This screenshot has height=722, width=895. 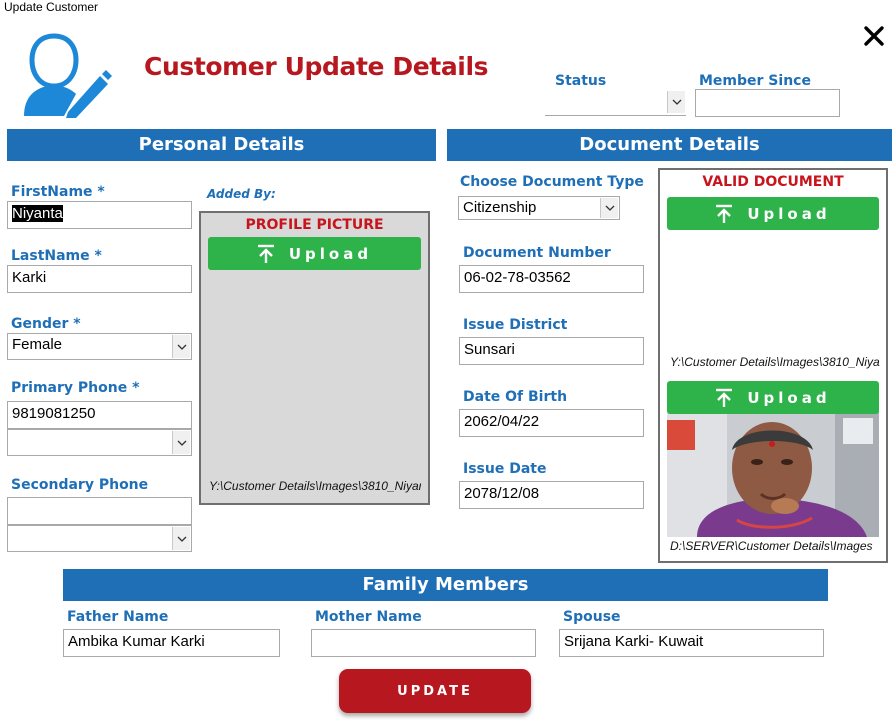 I want to click on document-type-label: Choose Document Type, so click(x=552, y=182).